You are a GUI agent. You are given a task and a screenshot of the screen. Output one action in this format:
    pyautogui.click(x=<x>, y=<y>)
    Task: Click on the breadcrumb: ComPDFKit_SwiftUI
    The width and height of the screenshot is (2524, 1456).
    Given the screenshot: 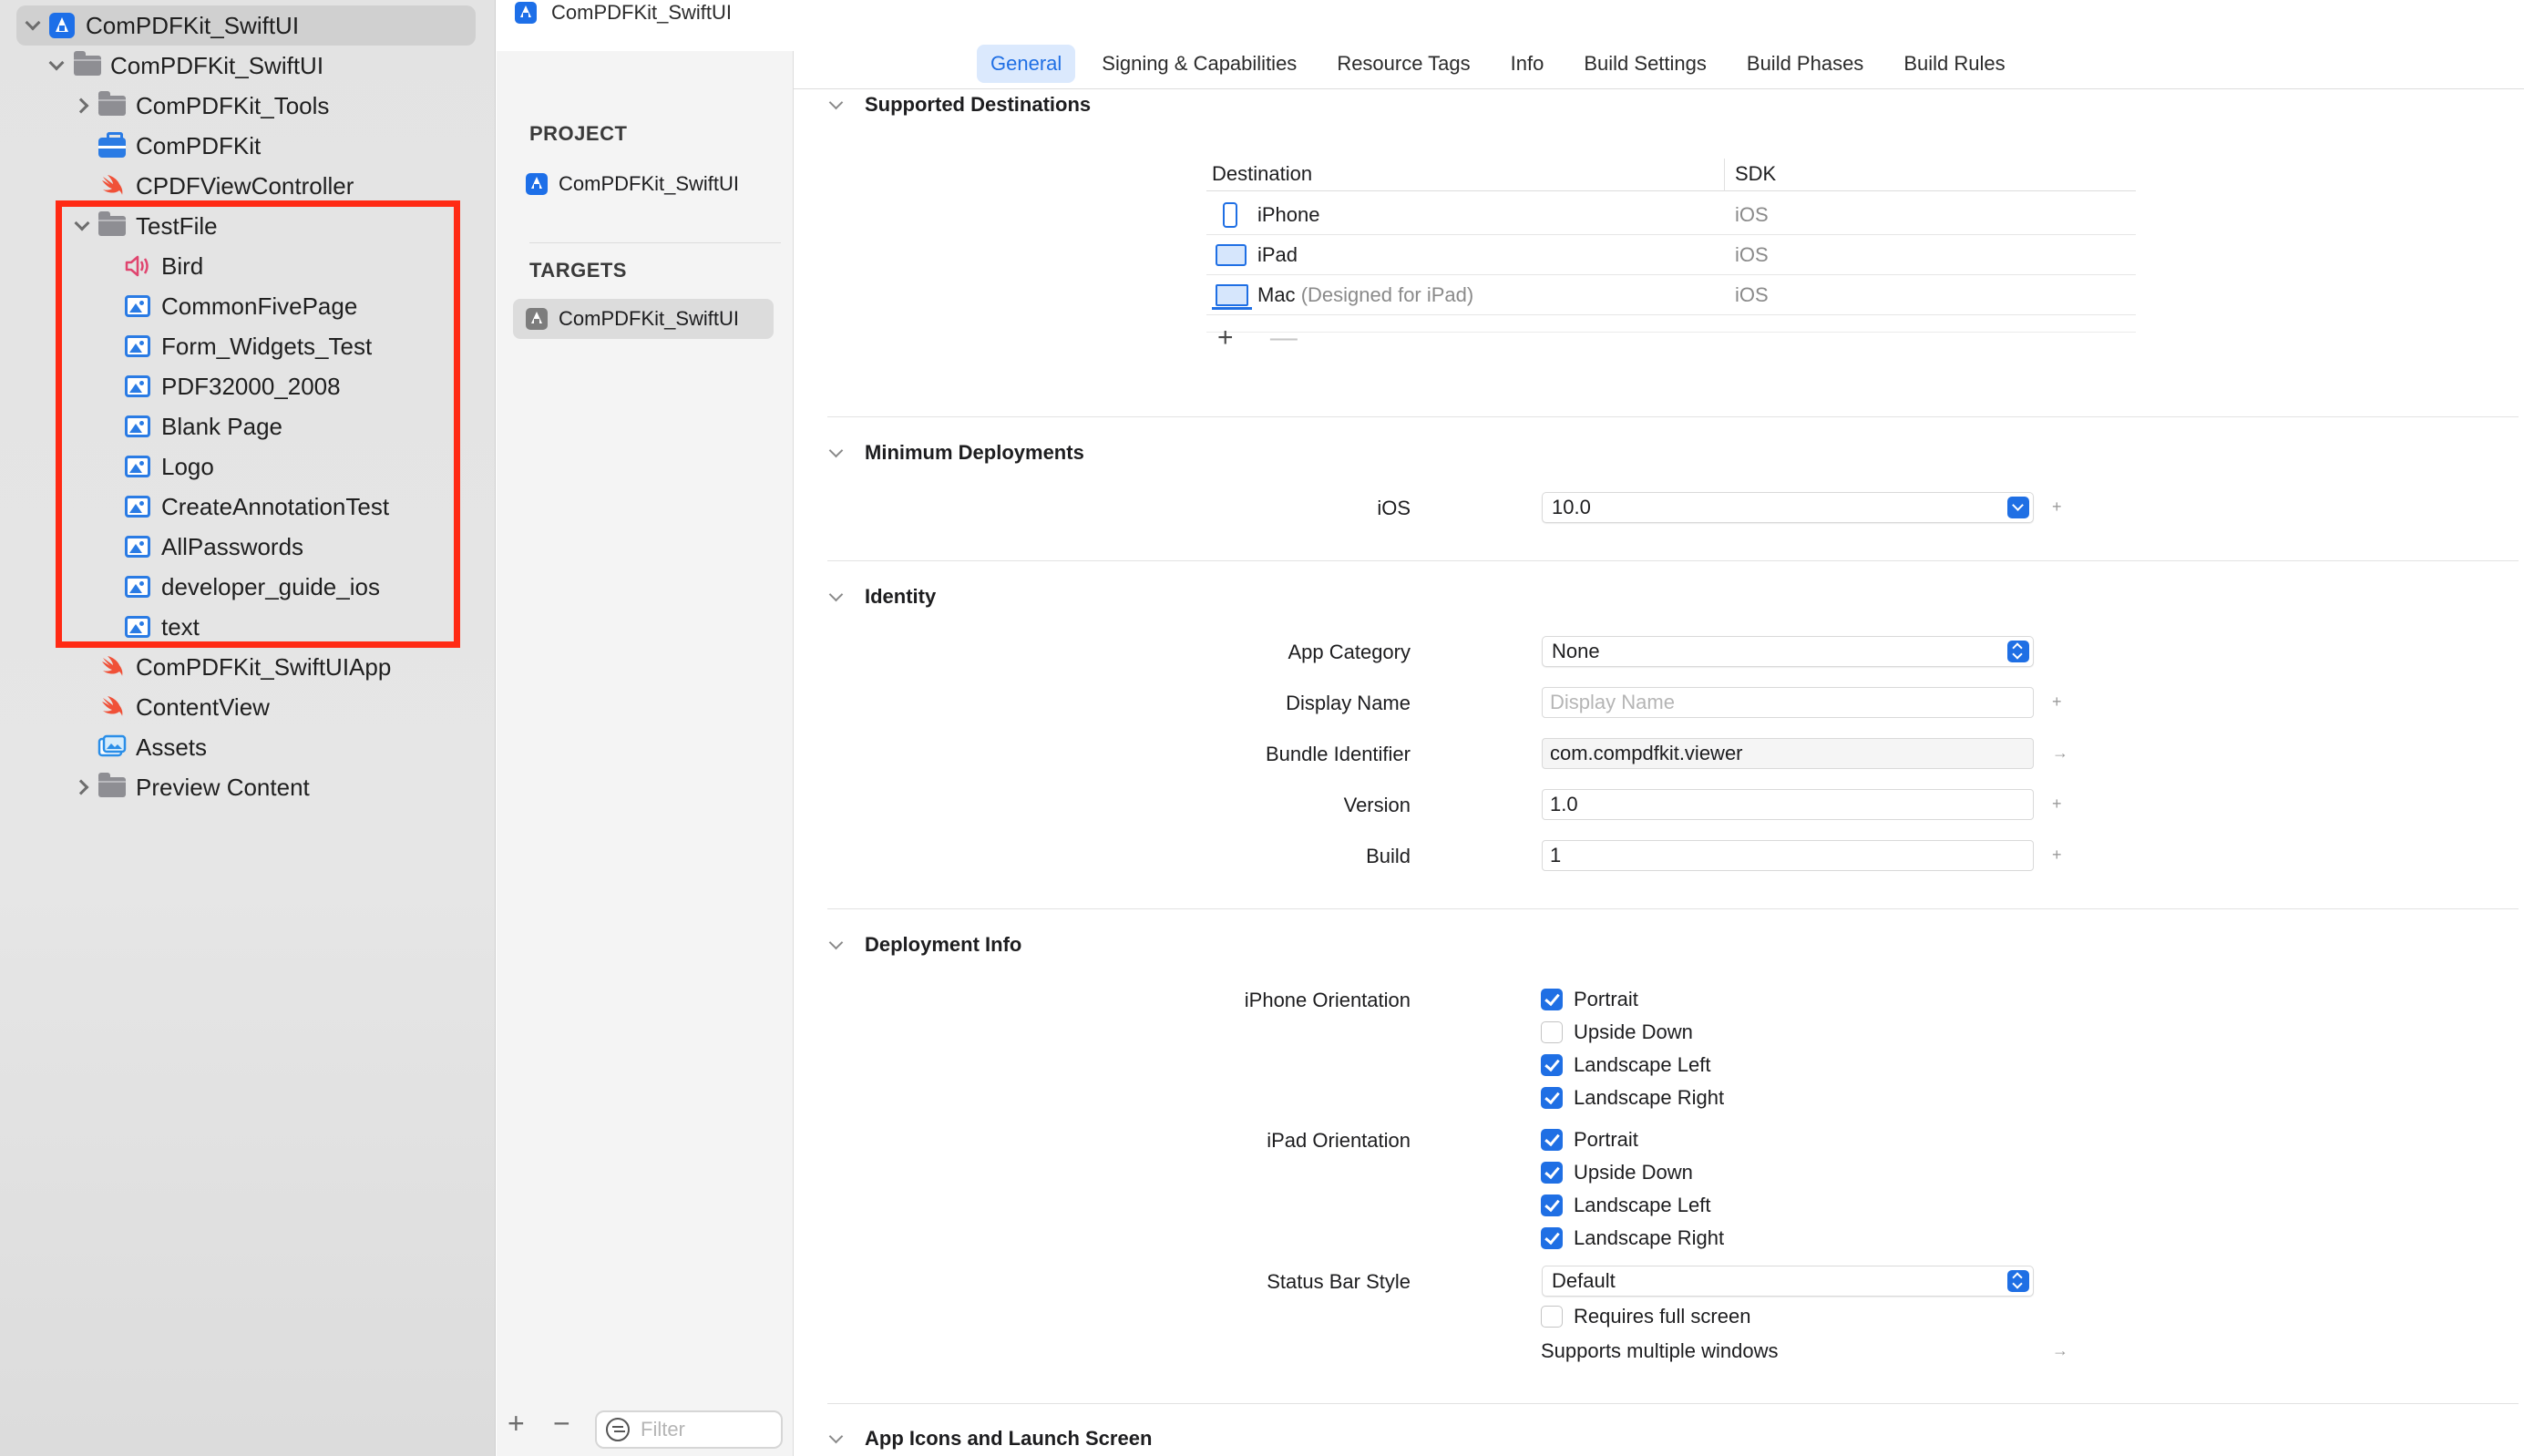 What is the action you would take?
    pyautogui.click(x=623, y=13)
    